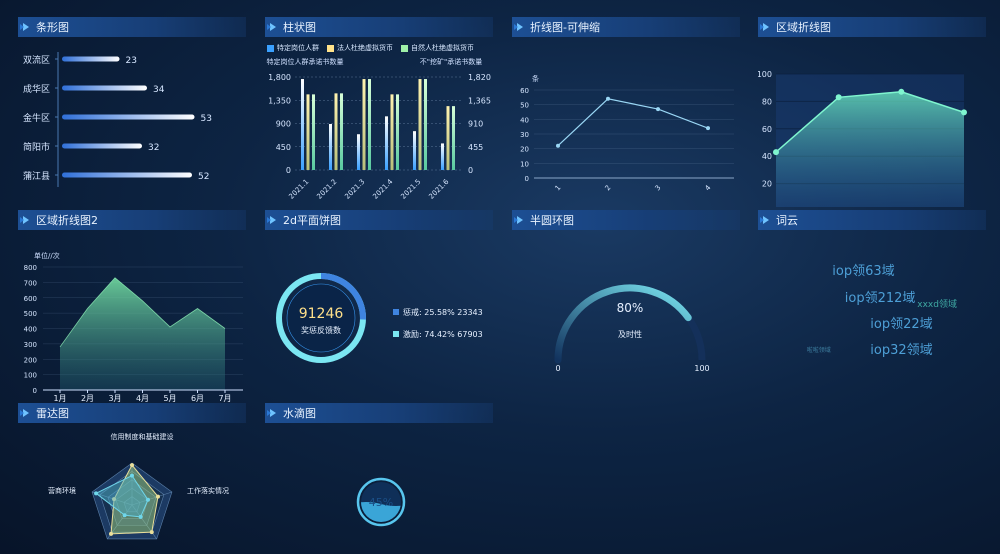 This screenshot has height=554, width=1000. What do you see at coordinates (527, 179) in the screenshot?
I see `y-tick-label: 0` at bounding box center [527, 179].